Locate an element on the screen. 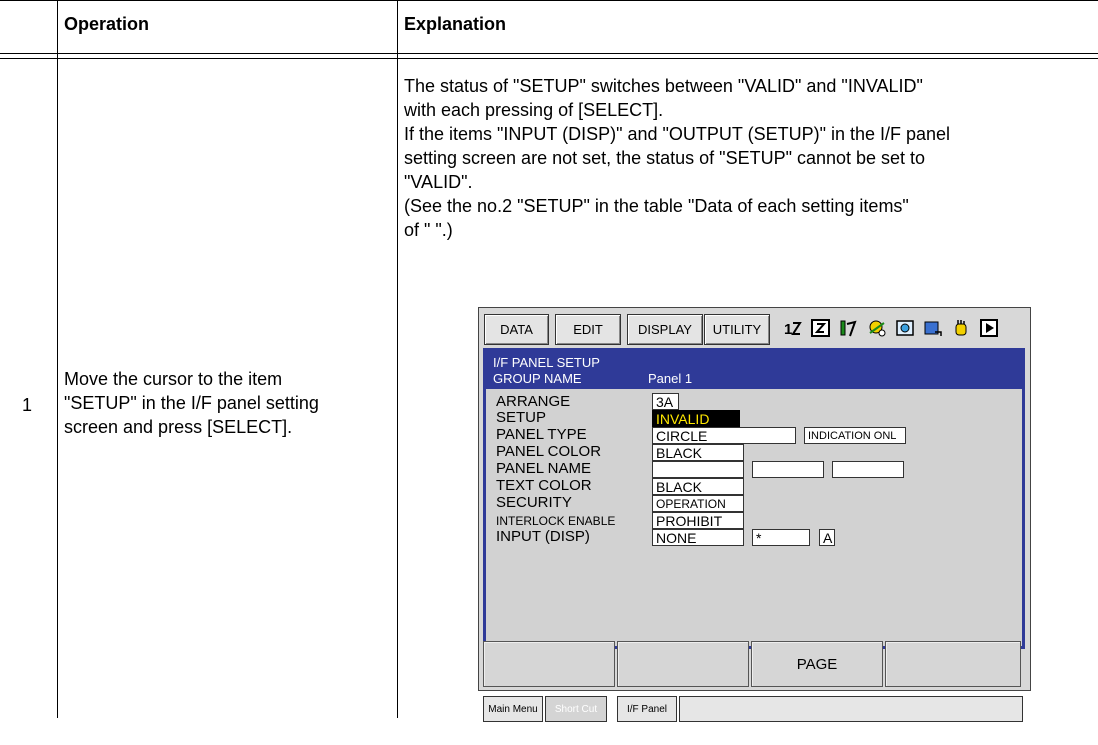 Image resolution: width=1098 pixels, height=745 pixels. panel-color-field: BLACK is located at coordinates (698, 452).